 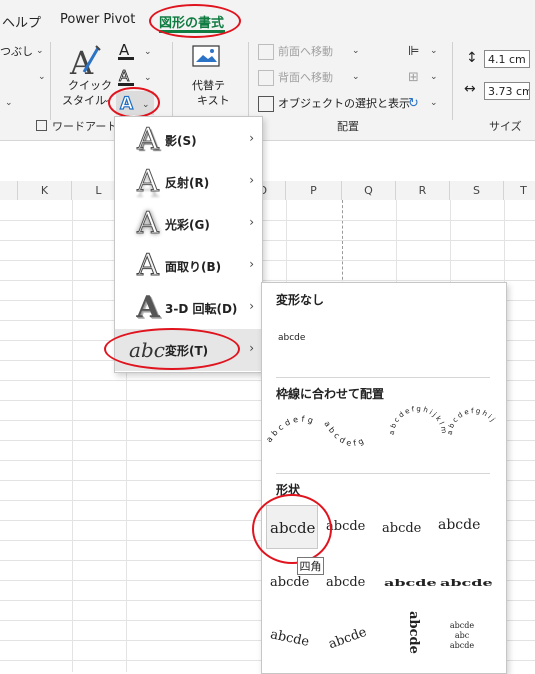 What do you see at coordinates (507, 91) in the screenshot?
I see `width-field: 3.73 cm` at bounding box center [507, 91].